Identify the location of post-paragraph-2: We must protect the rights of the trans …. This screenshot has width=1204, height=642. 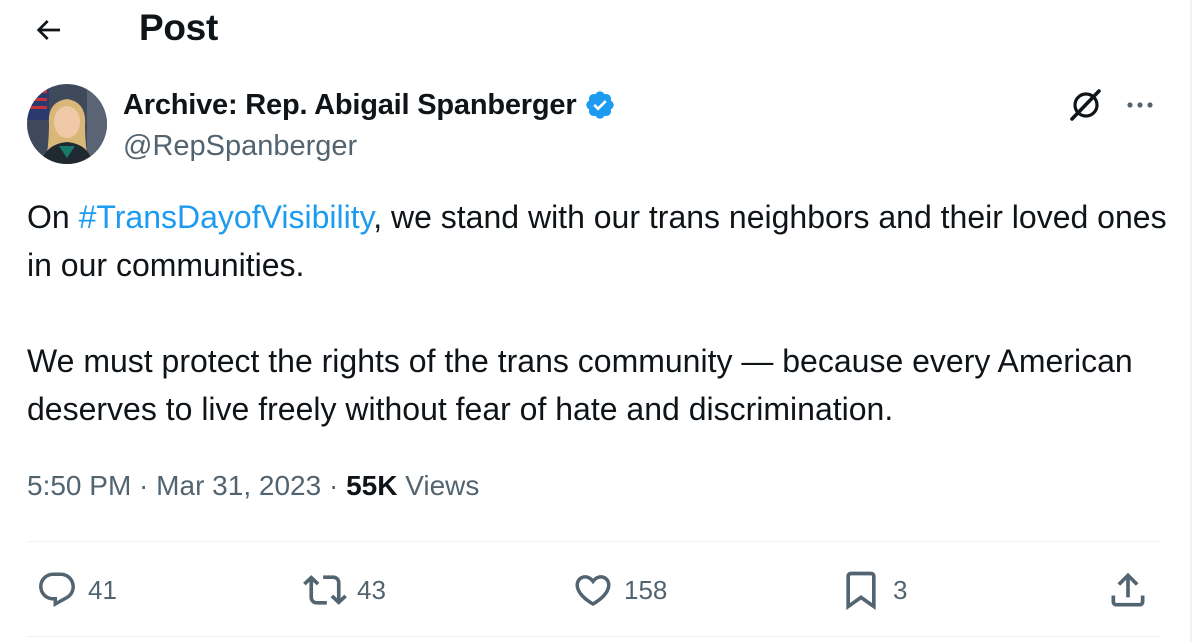
(580, 385).